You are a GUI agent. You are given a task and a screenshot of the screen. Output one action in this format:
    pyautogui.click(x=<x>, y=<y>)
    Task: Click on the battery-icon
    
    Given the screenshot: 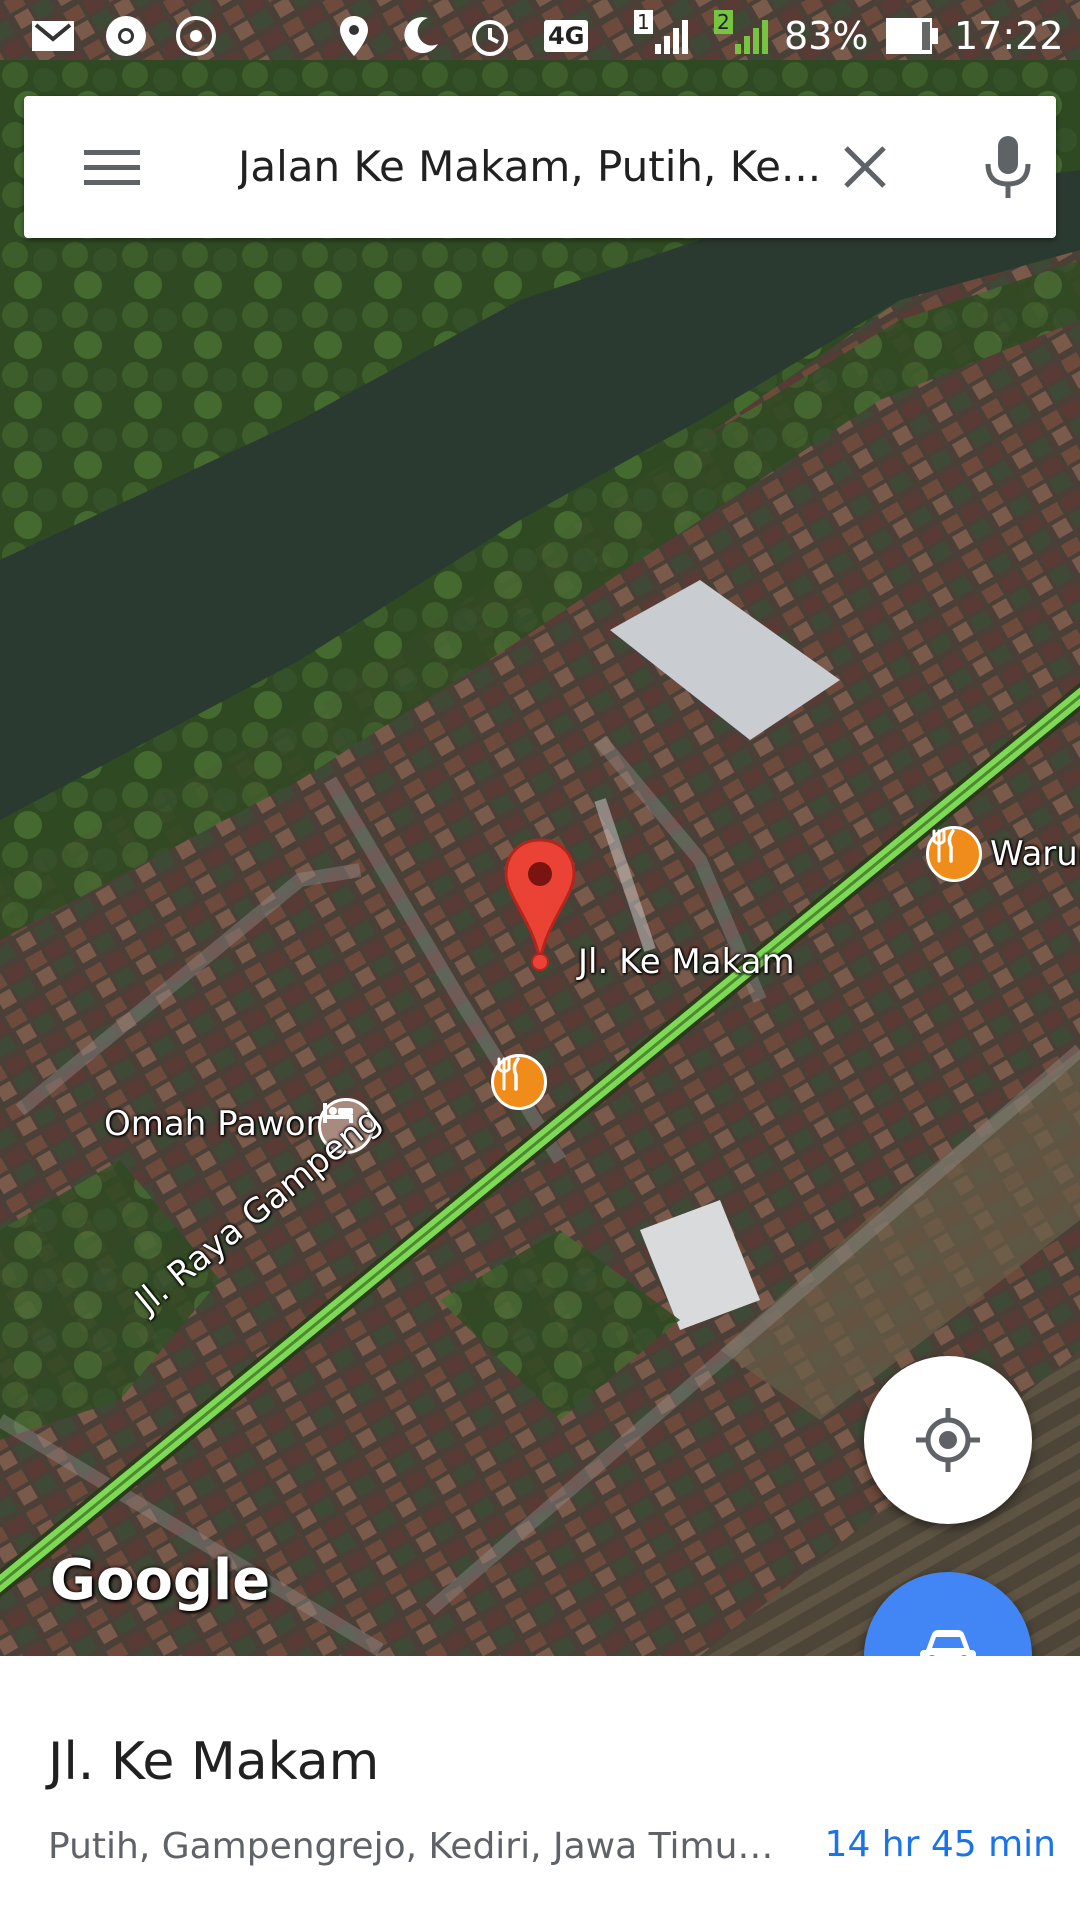 What is the action you would take?
    pyautogui.click(x=912, y=36)
    